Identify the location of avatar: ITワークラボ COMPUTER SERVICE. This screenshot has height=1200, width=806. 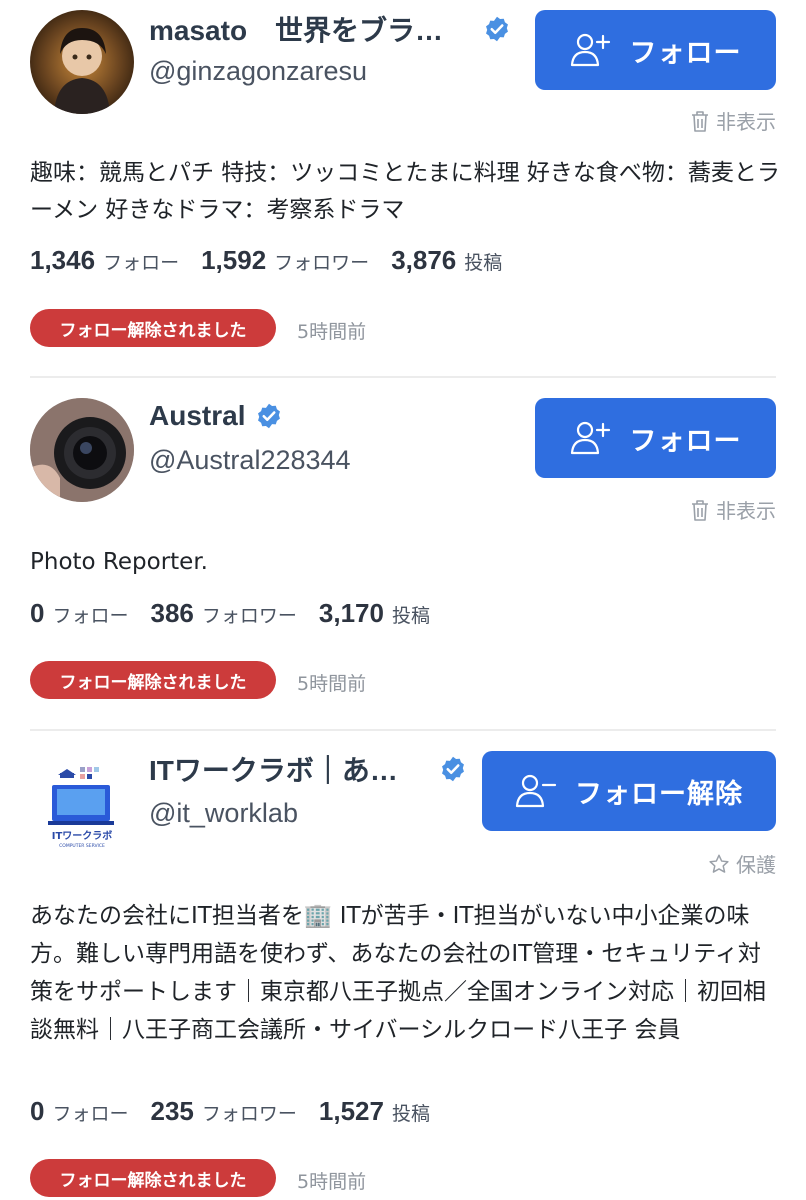
(82, 803).